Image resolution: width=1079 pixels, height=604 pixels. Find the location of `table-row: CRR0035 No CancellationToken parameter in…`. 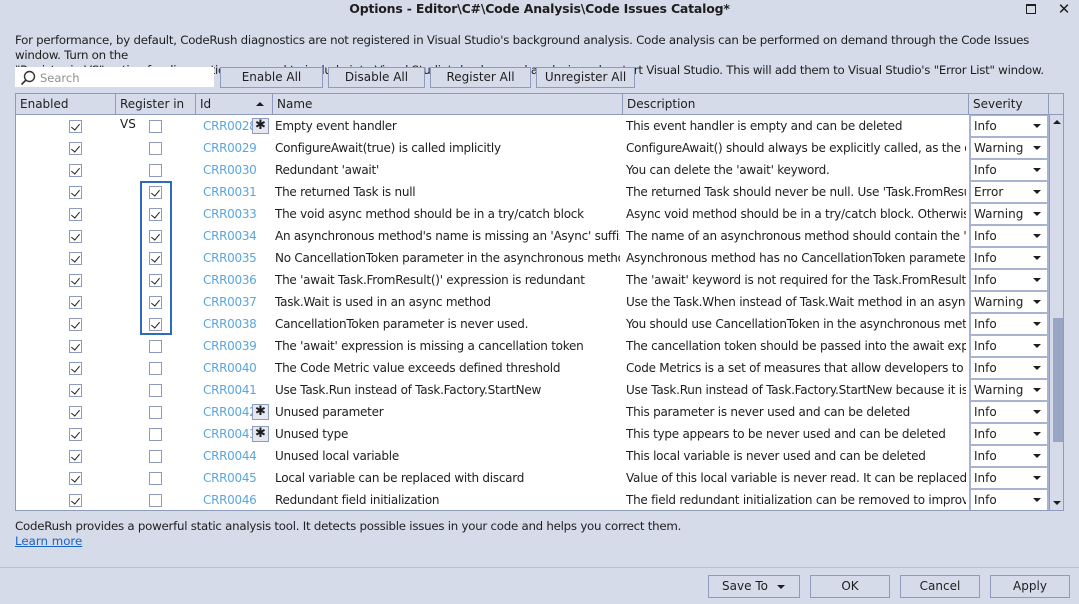

table-row: CRR0035 No CancellationToken parameter in… is located at coordinates (532, 258).